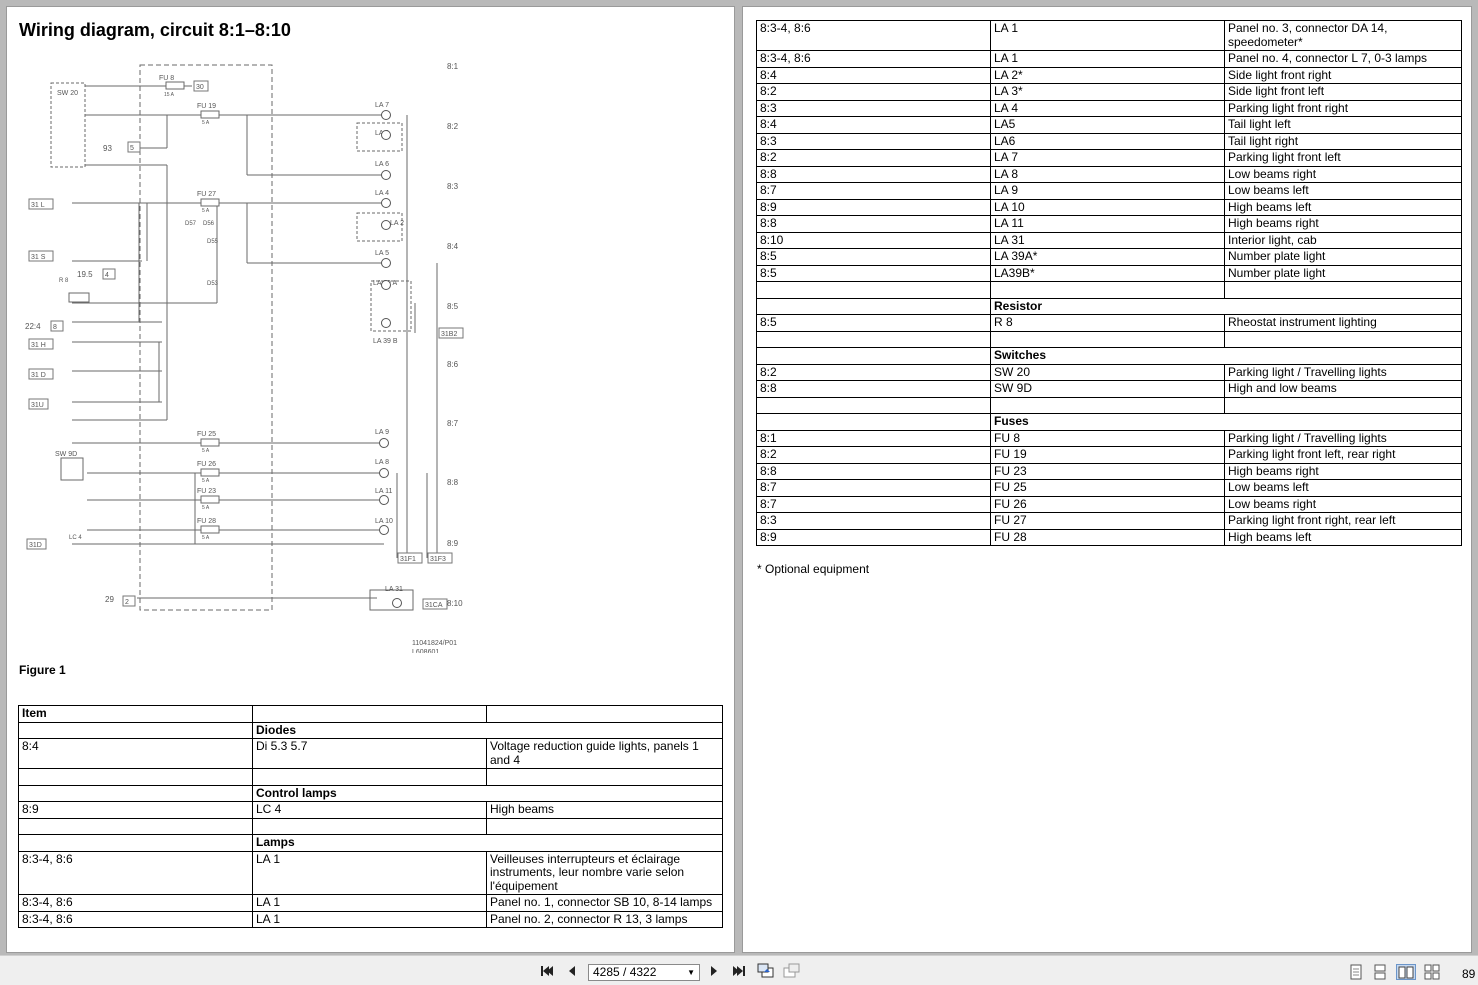  Describe the element at coordinates (1380, 972) in the screenshot. I see `continuous-view-button` at that location.